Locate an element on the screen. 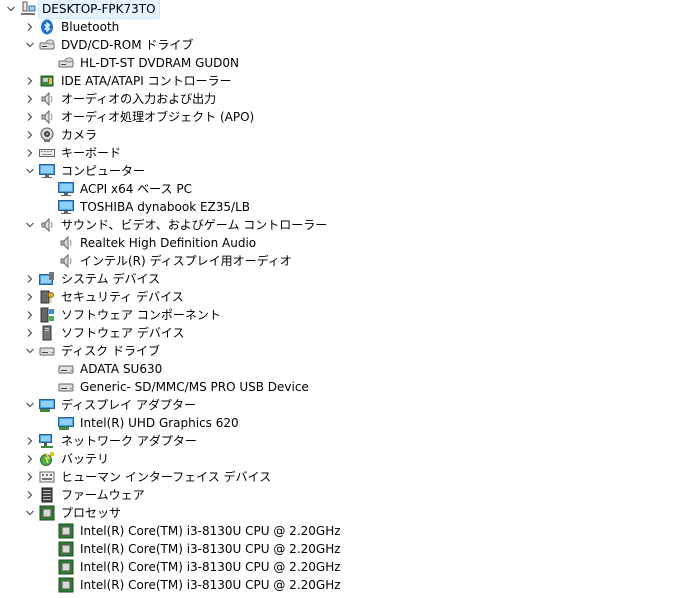 The image size is (685, 598). tree-device-row: ADATA SU630 is located at coordinates (342, 369).